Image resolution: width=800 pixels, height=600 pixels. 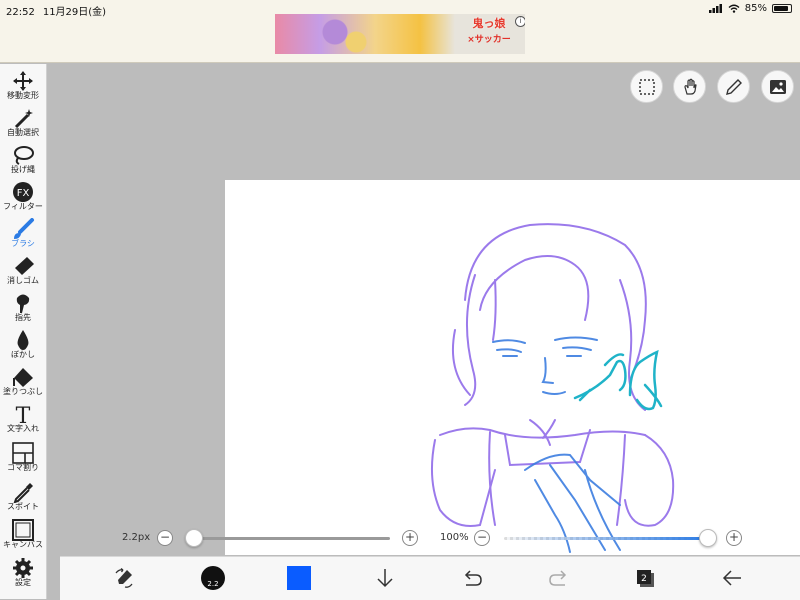 I want to click on canvas-icon, so click(x=23, y=530).